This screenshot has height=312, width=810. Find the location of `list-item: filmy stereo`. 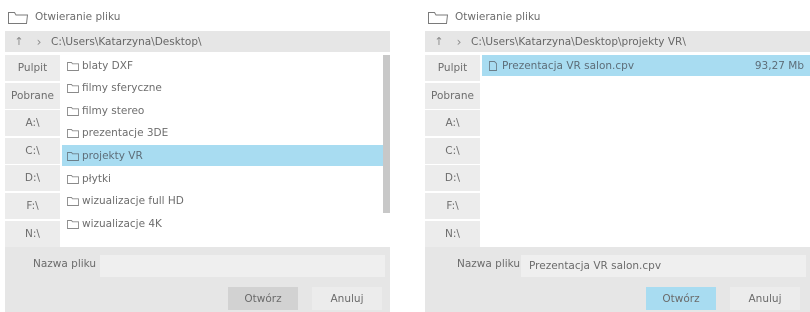

list-item: filmy stereo is located at coordinates (222, 110).